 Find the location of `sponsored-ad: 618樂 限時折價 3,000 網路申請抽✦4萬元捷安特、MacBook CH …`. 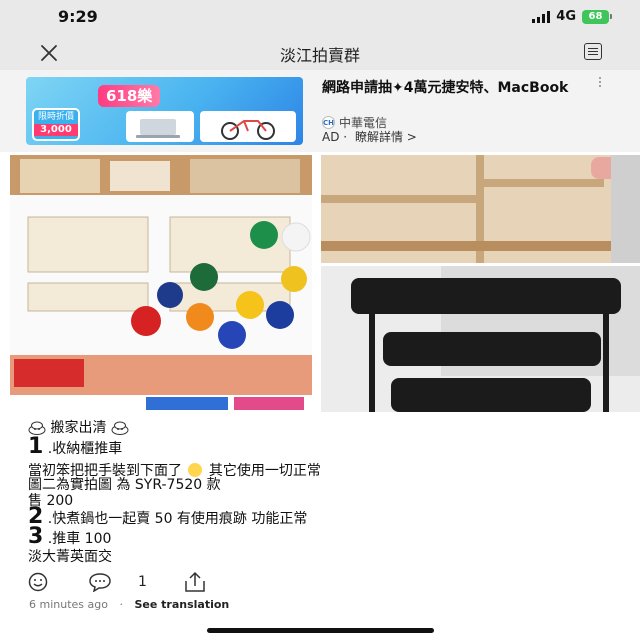

sponsored-ad: 618樂 限時折價 3,000 網路申請抽✦4萬元捷安特、MacBook CH … is located at coordinates (320, 111).